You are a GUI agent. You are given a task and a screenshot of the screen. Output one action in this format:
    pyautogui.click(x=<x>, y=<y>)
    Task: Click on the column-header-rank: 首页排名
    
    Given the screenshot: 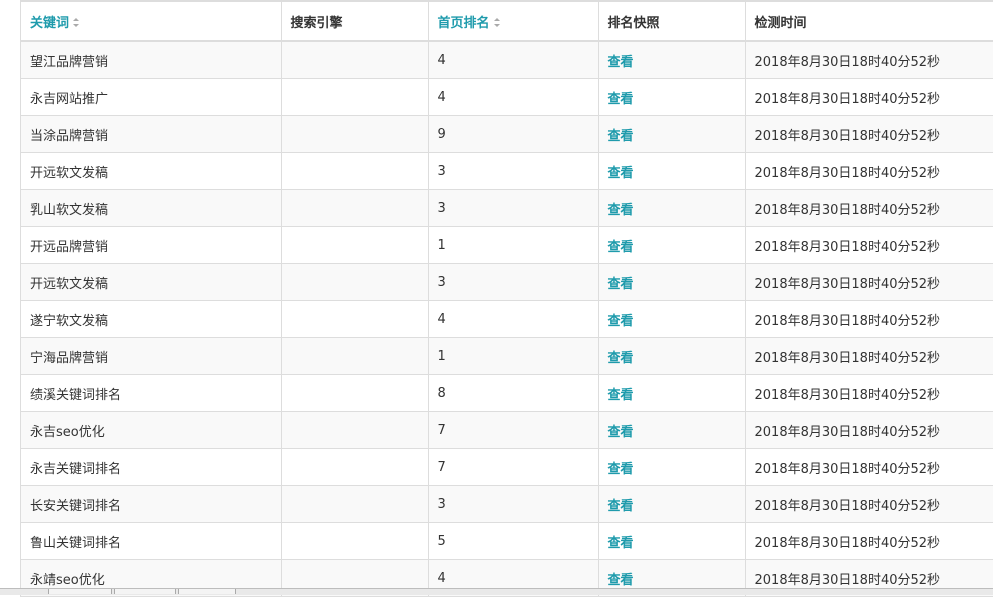 What is the action you would take?
    pyautogui.click(x=513, y=21)
    